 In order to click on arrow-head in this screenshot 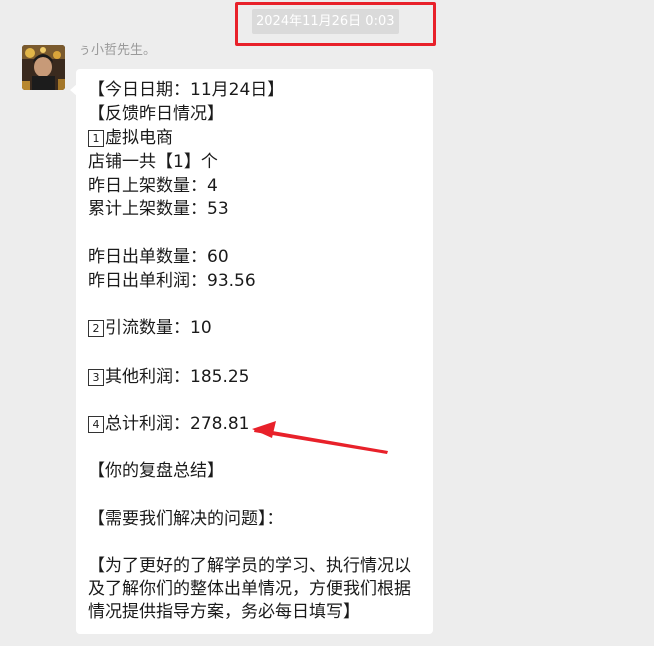, I will do `click(264, 429)`.